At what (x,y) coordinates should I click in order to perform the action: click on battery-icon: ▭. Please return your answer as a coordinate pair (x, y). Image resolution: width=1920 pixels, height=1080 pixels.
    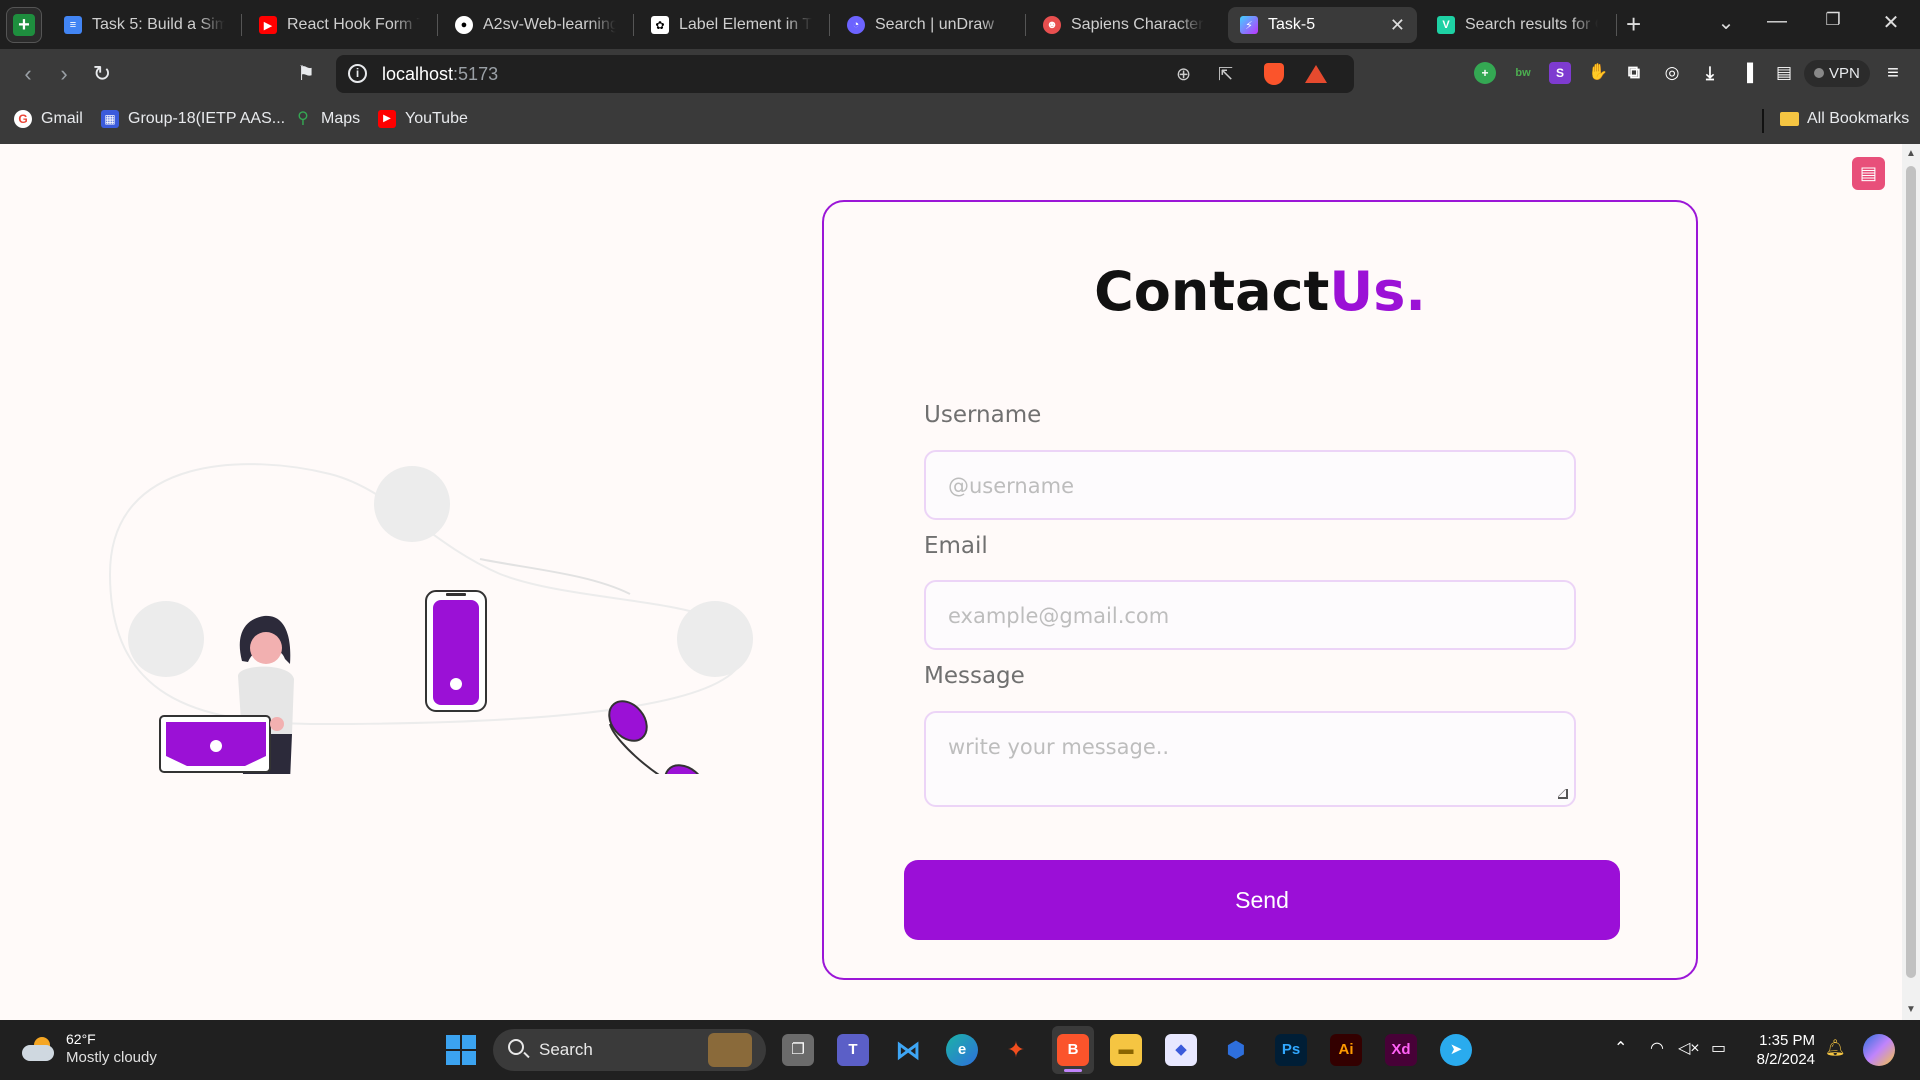
    Looking at the image, I should click on (1718, 1048).